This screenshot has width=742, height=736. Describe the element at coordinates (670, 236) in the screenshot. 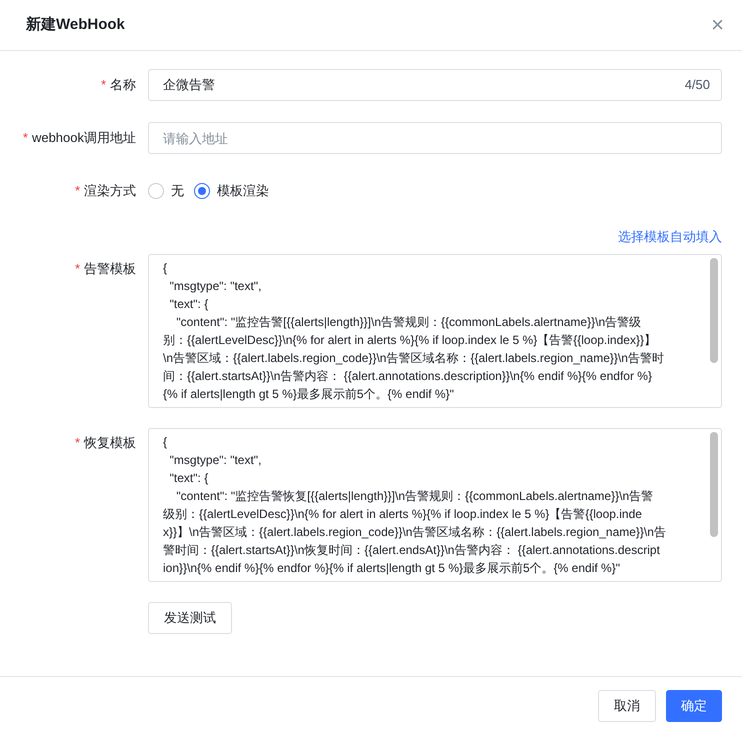

I see `autofill-template-link: 选择模板自动填入` at that location.